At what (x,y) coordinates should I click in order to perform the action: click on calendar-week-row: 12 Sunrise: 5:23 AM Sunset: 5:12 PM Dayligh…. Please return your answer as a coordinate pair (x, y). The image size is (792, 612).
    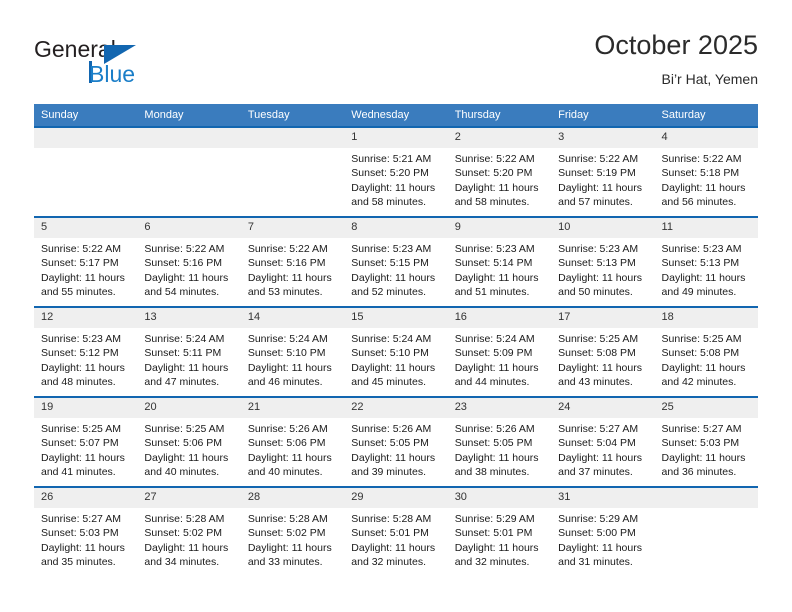
    Looking at the image, I should click on (396, 351).